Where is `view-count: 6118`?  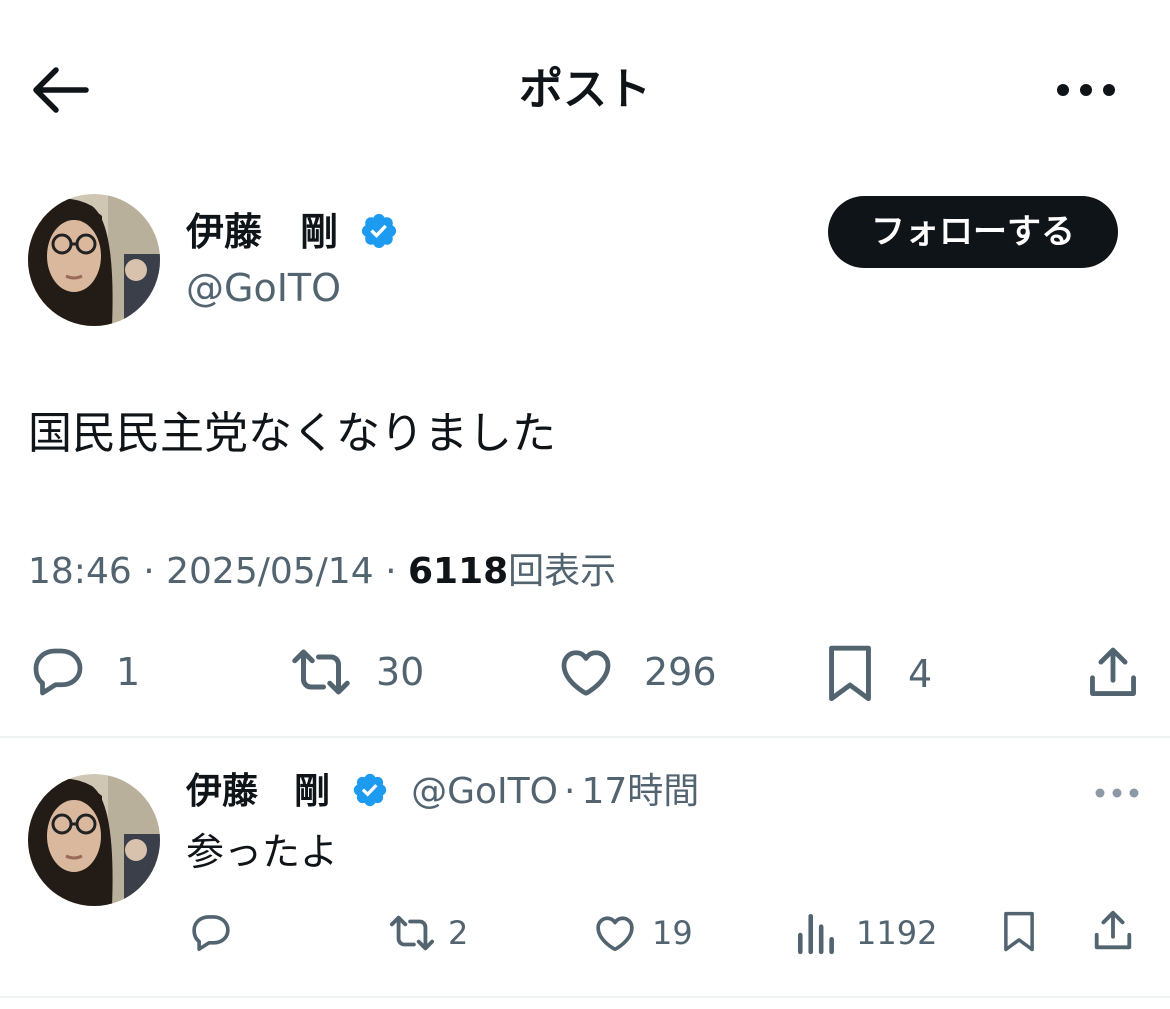 view-count: 6118 is located at coordinates (458, 571).